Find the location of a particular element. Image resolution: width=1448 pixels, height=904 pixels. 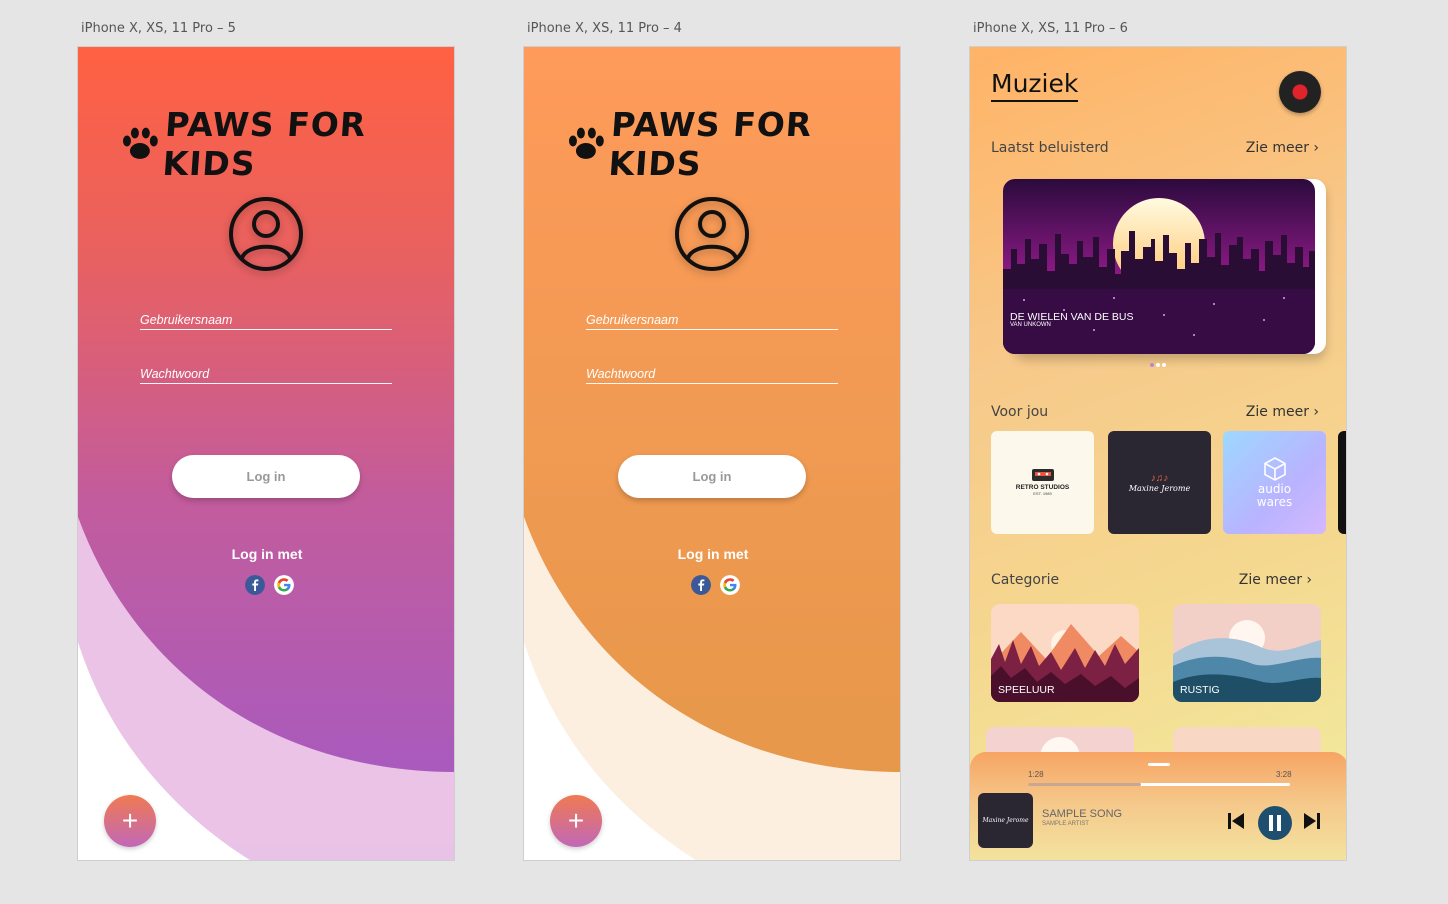

previous-icon is located at coordinates (1236, 821).